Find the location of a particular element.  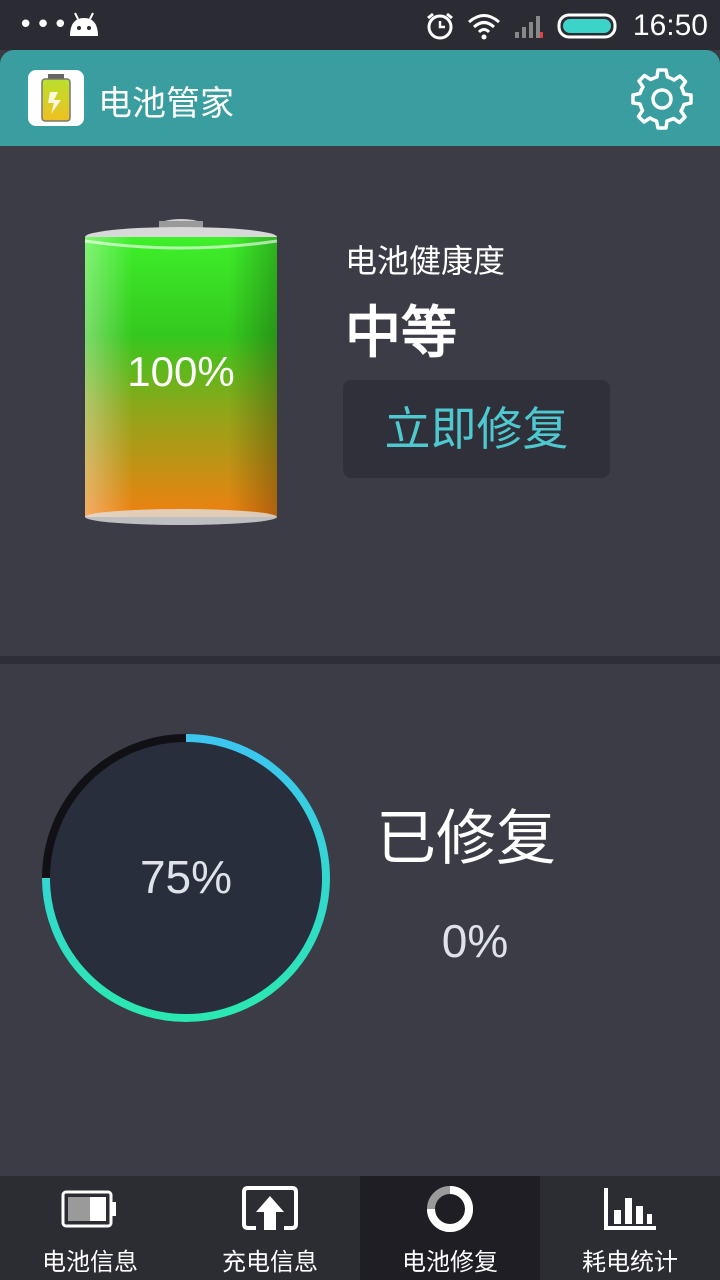

app-battery-icon is located at coordinates (56, 98).